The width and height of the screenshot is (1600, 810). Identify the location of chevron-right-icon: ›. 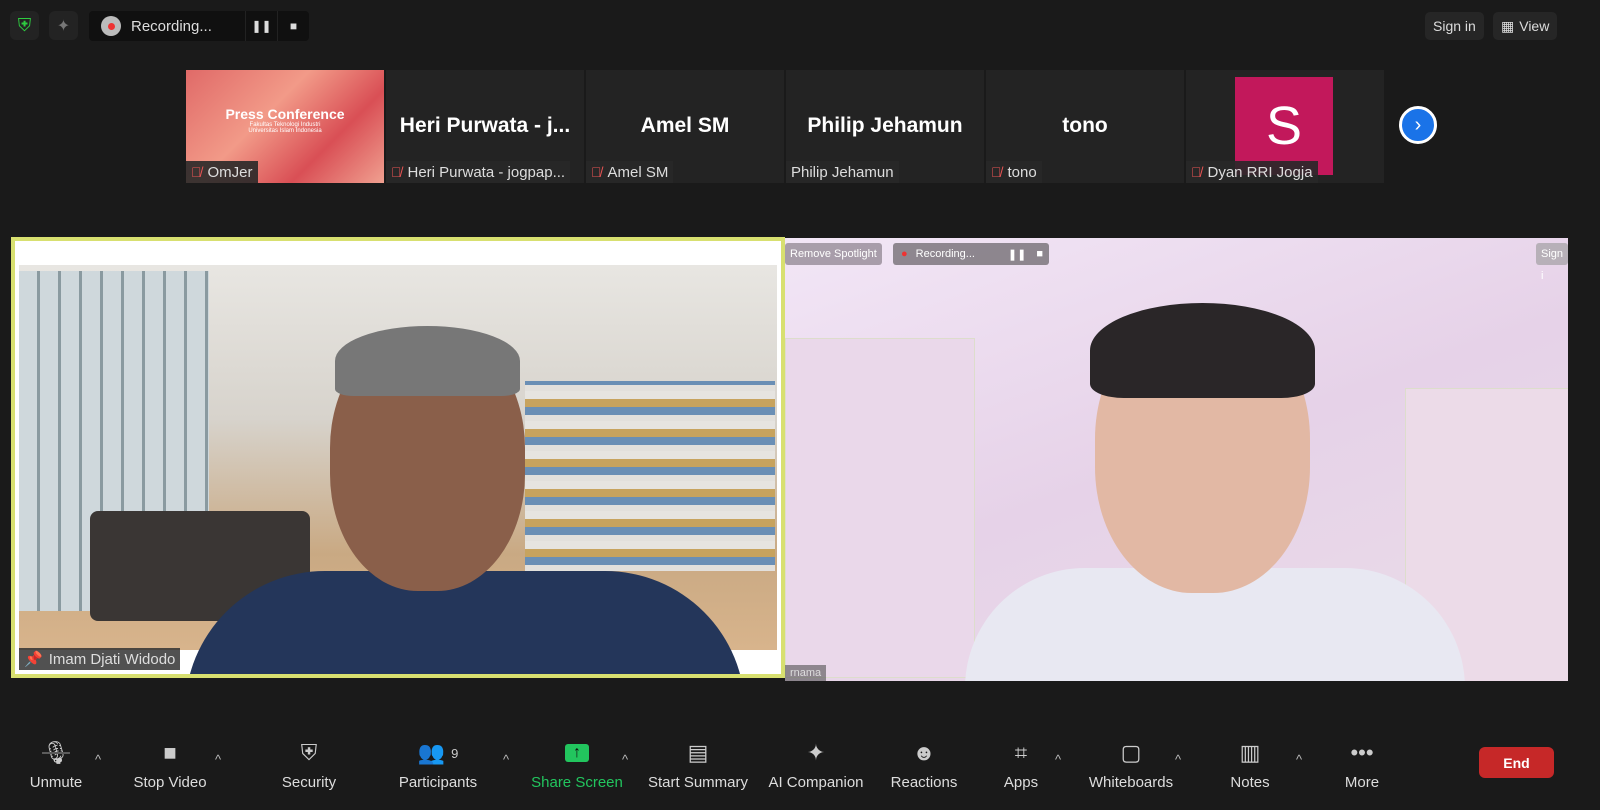
(1418, 124).